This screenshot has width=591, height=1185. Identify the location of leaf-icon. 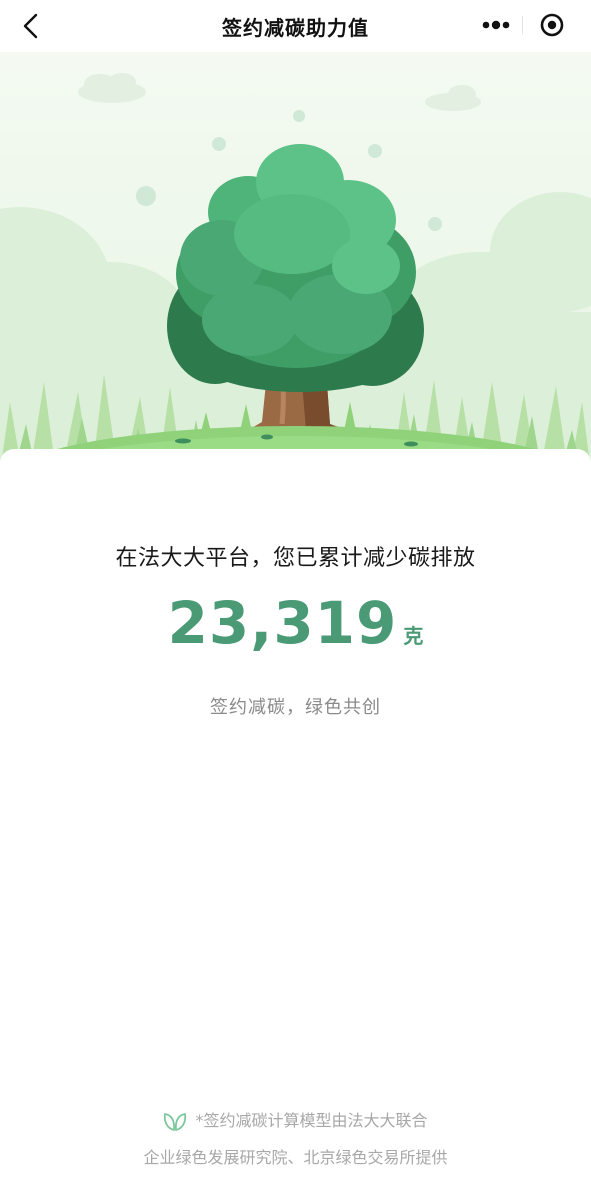
(175, 1121).